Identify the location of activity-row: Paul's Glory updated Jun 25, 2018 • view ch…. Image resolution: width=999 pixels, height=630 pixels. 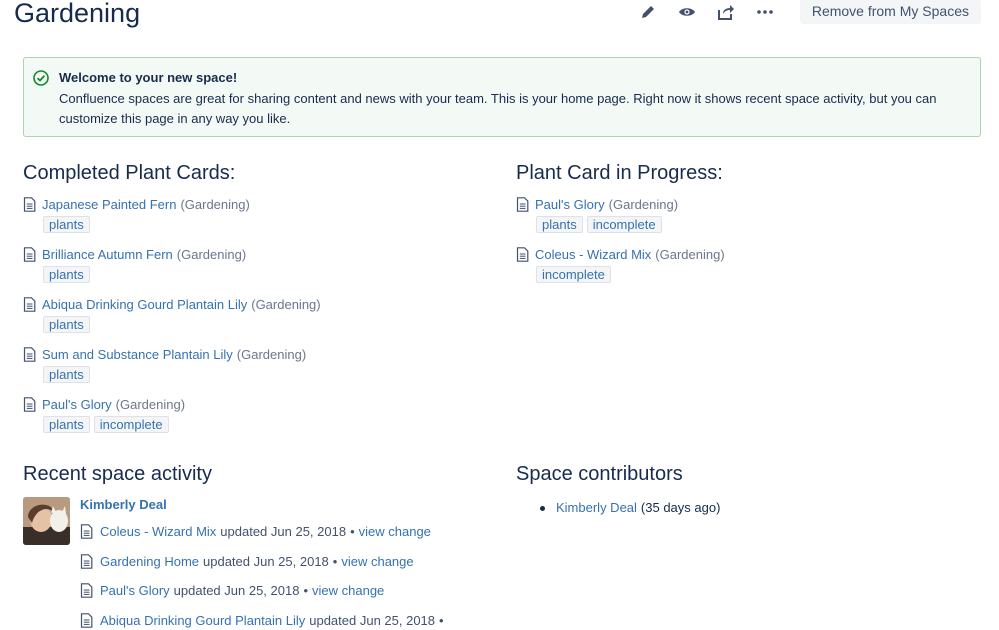
(264, 590).